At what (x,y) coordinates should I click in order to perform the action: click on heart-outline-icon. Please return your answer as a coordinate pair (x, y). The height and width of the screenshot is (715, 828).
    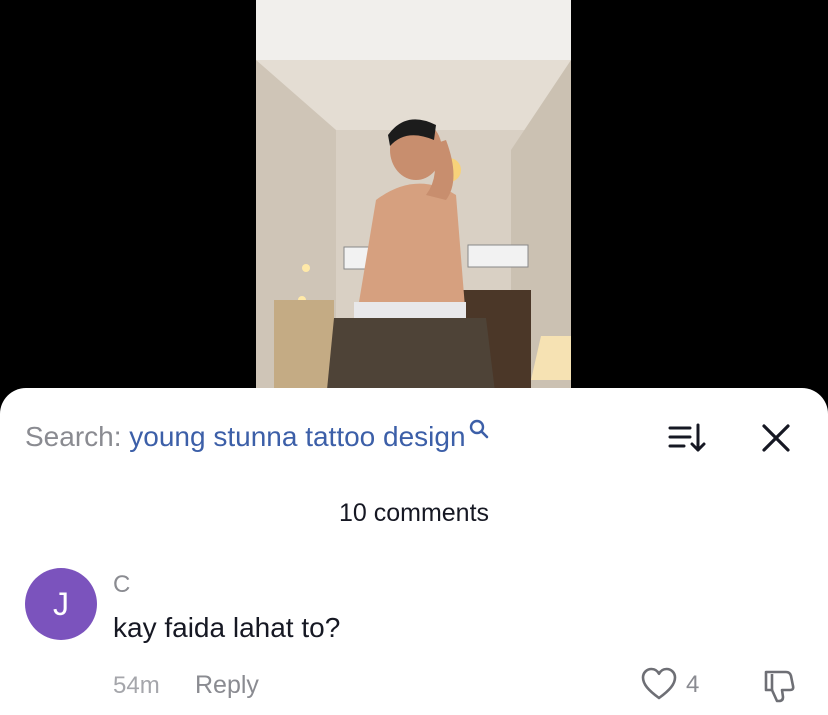
    Looking at the image, I should click on (659, 683).